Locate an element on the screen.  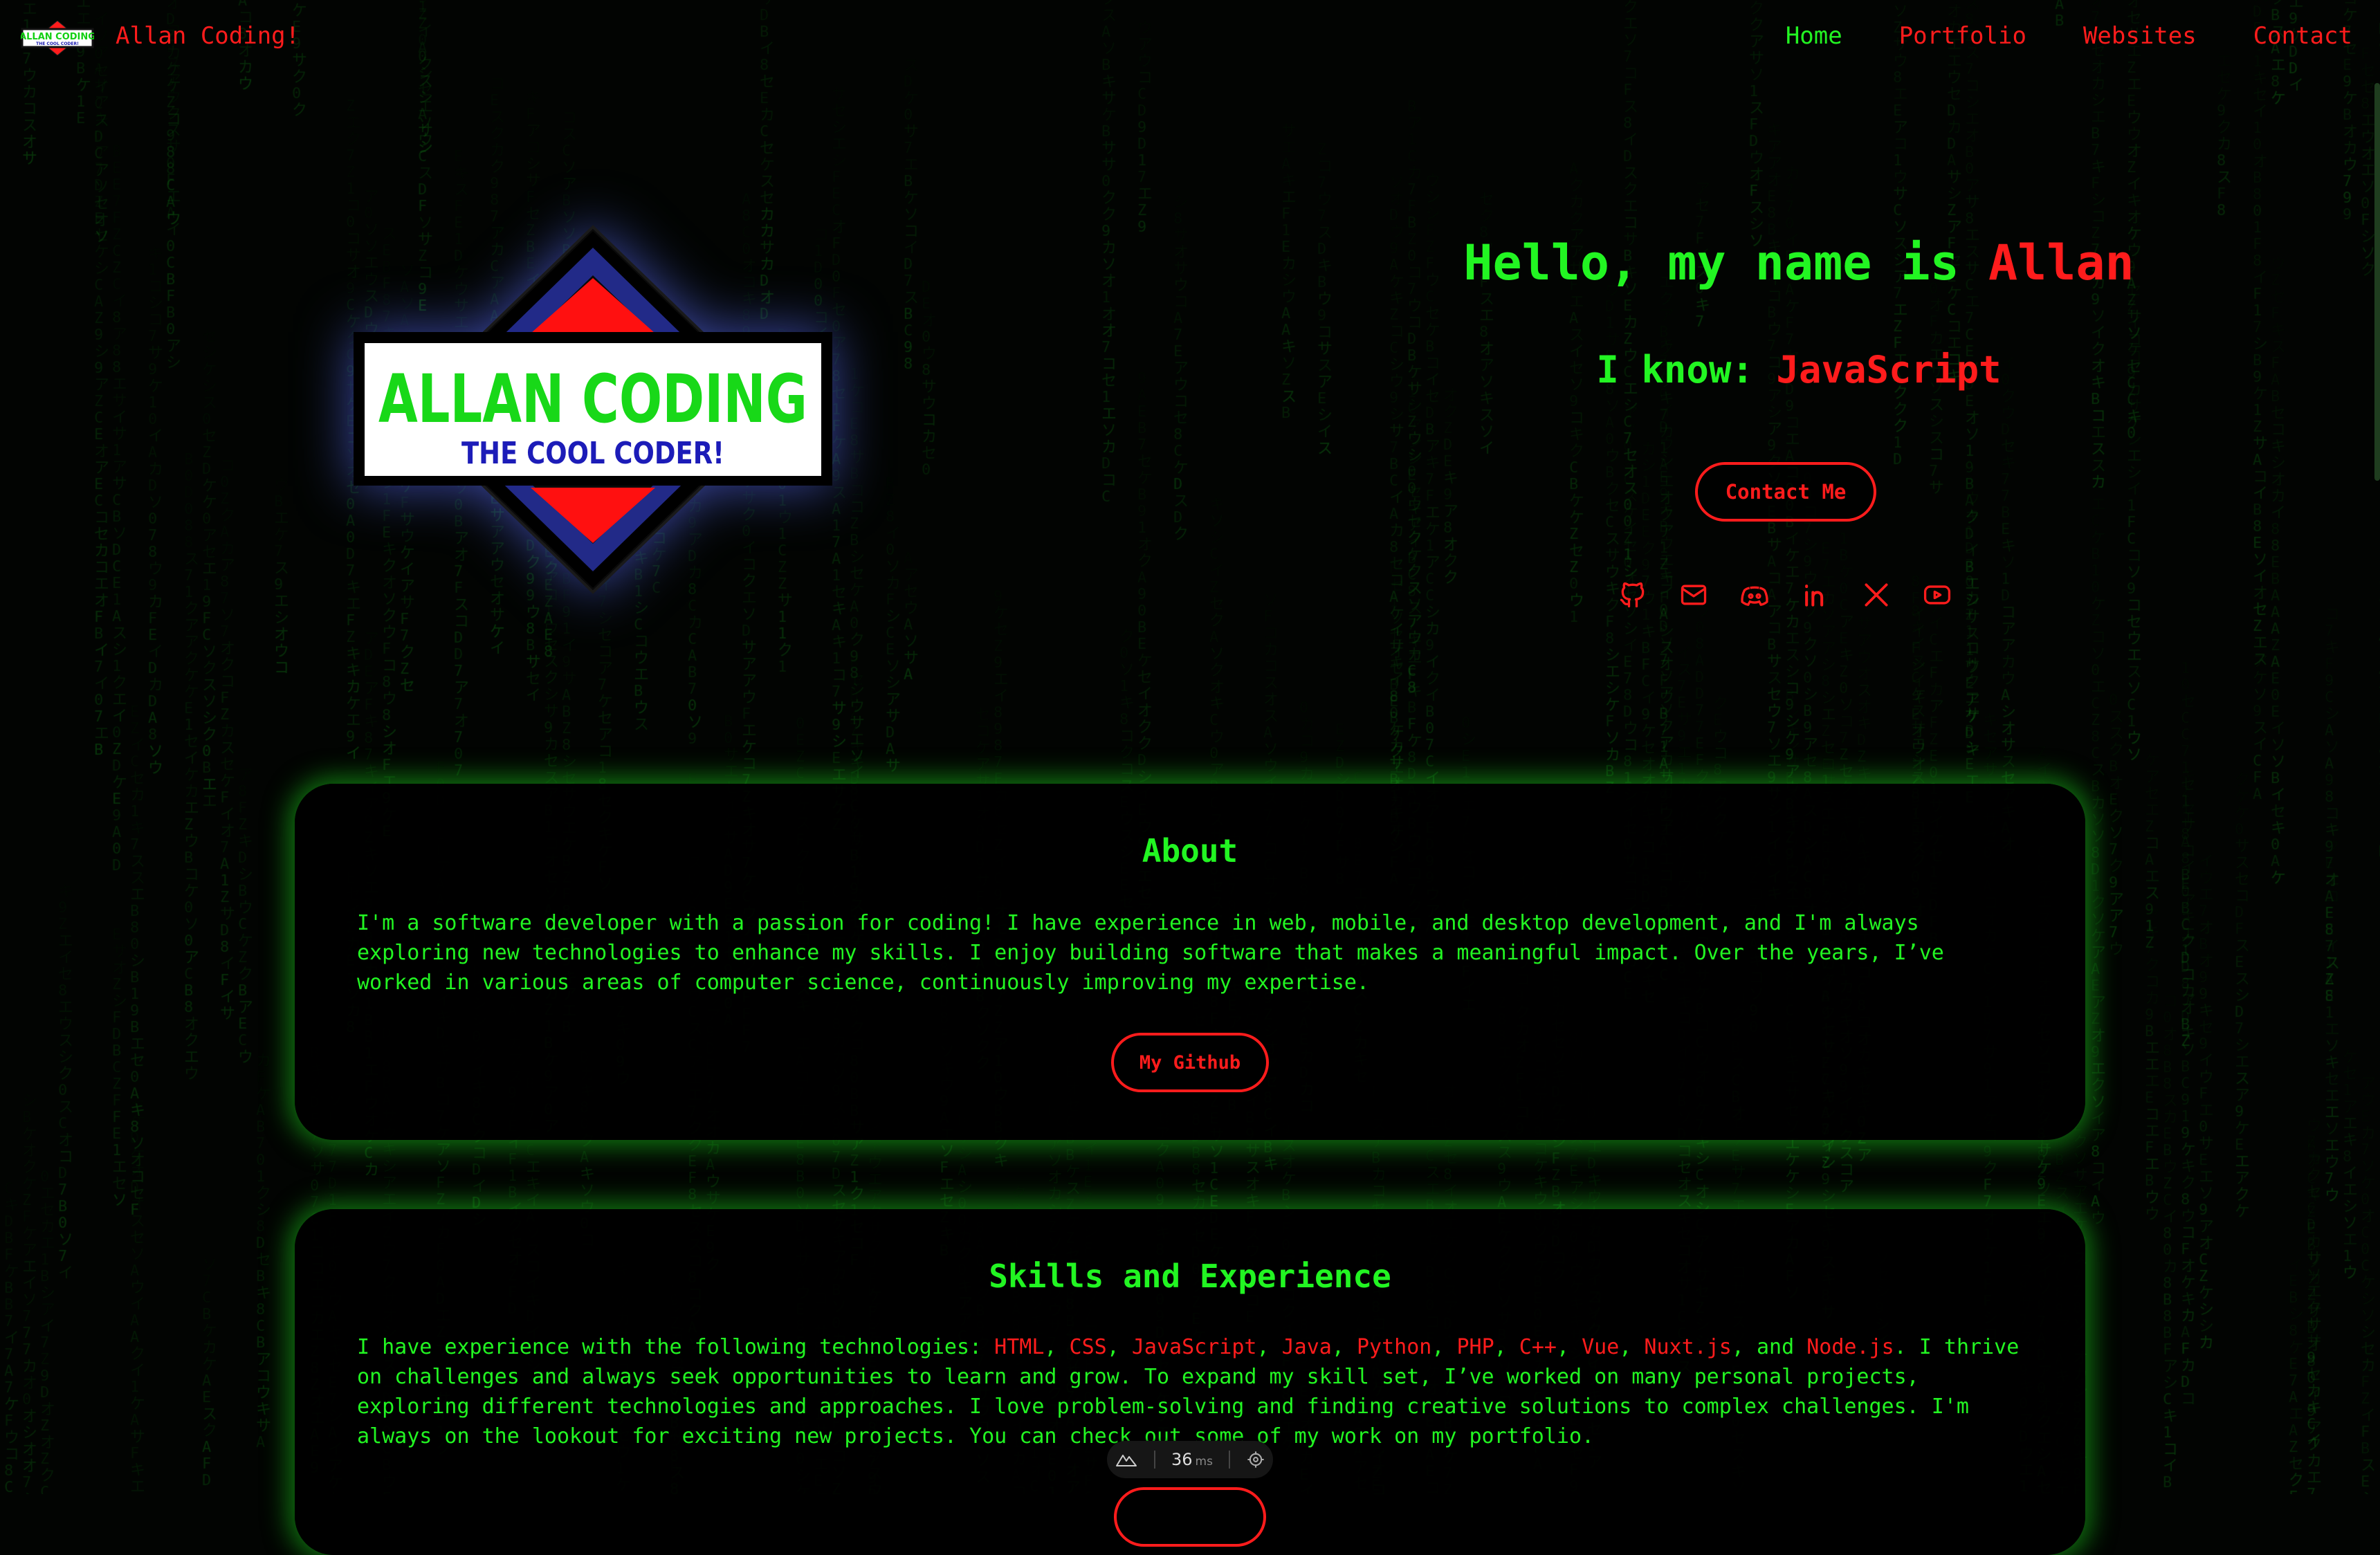
hero-greeting: Hello, my name is Allan is located at coordinates (1799, 262).